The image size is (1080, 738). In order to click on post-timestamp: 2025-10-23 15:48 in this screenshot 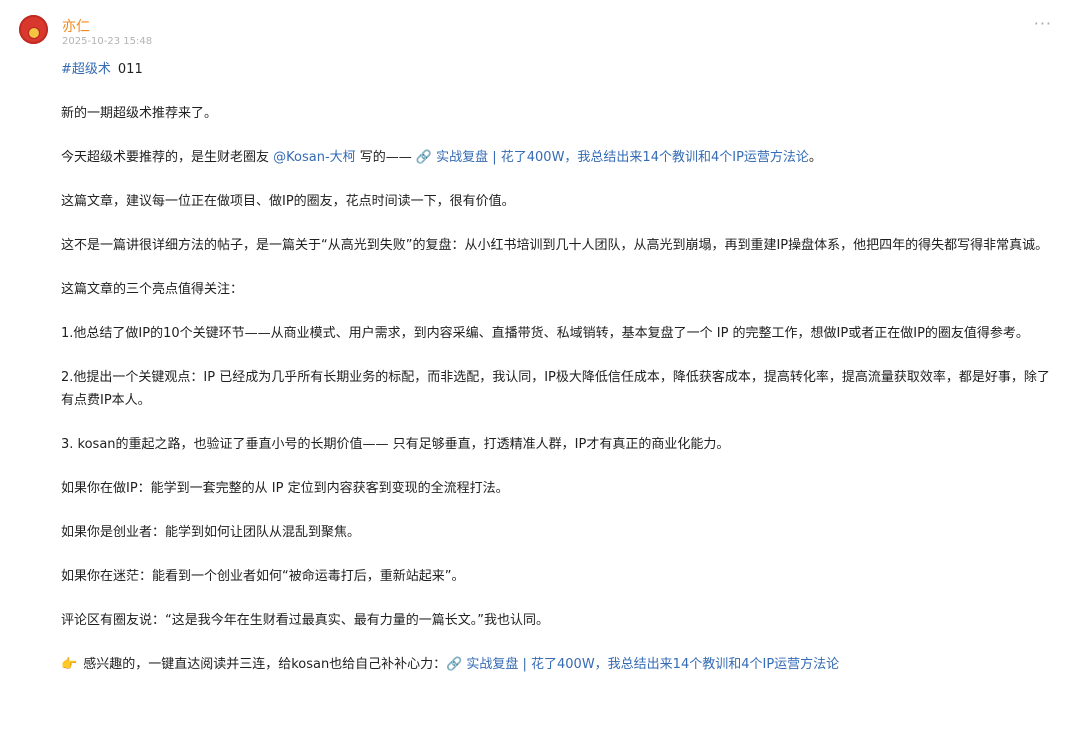, I will do `click(107, 41)`.